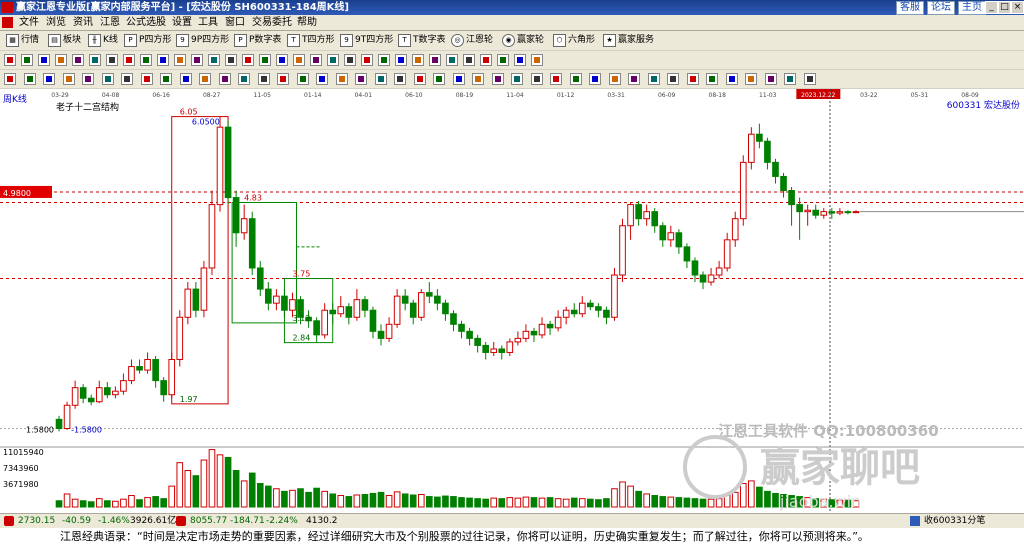 This screenshot has width=1024, height=548. What do you see at coordinates (422, 40) in the screenshot?
I see `t-table-button: T T数字表` at bounding box center [422, 40].